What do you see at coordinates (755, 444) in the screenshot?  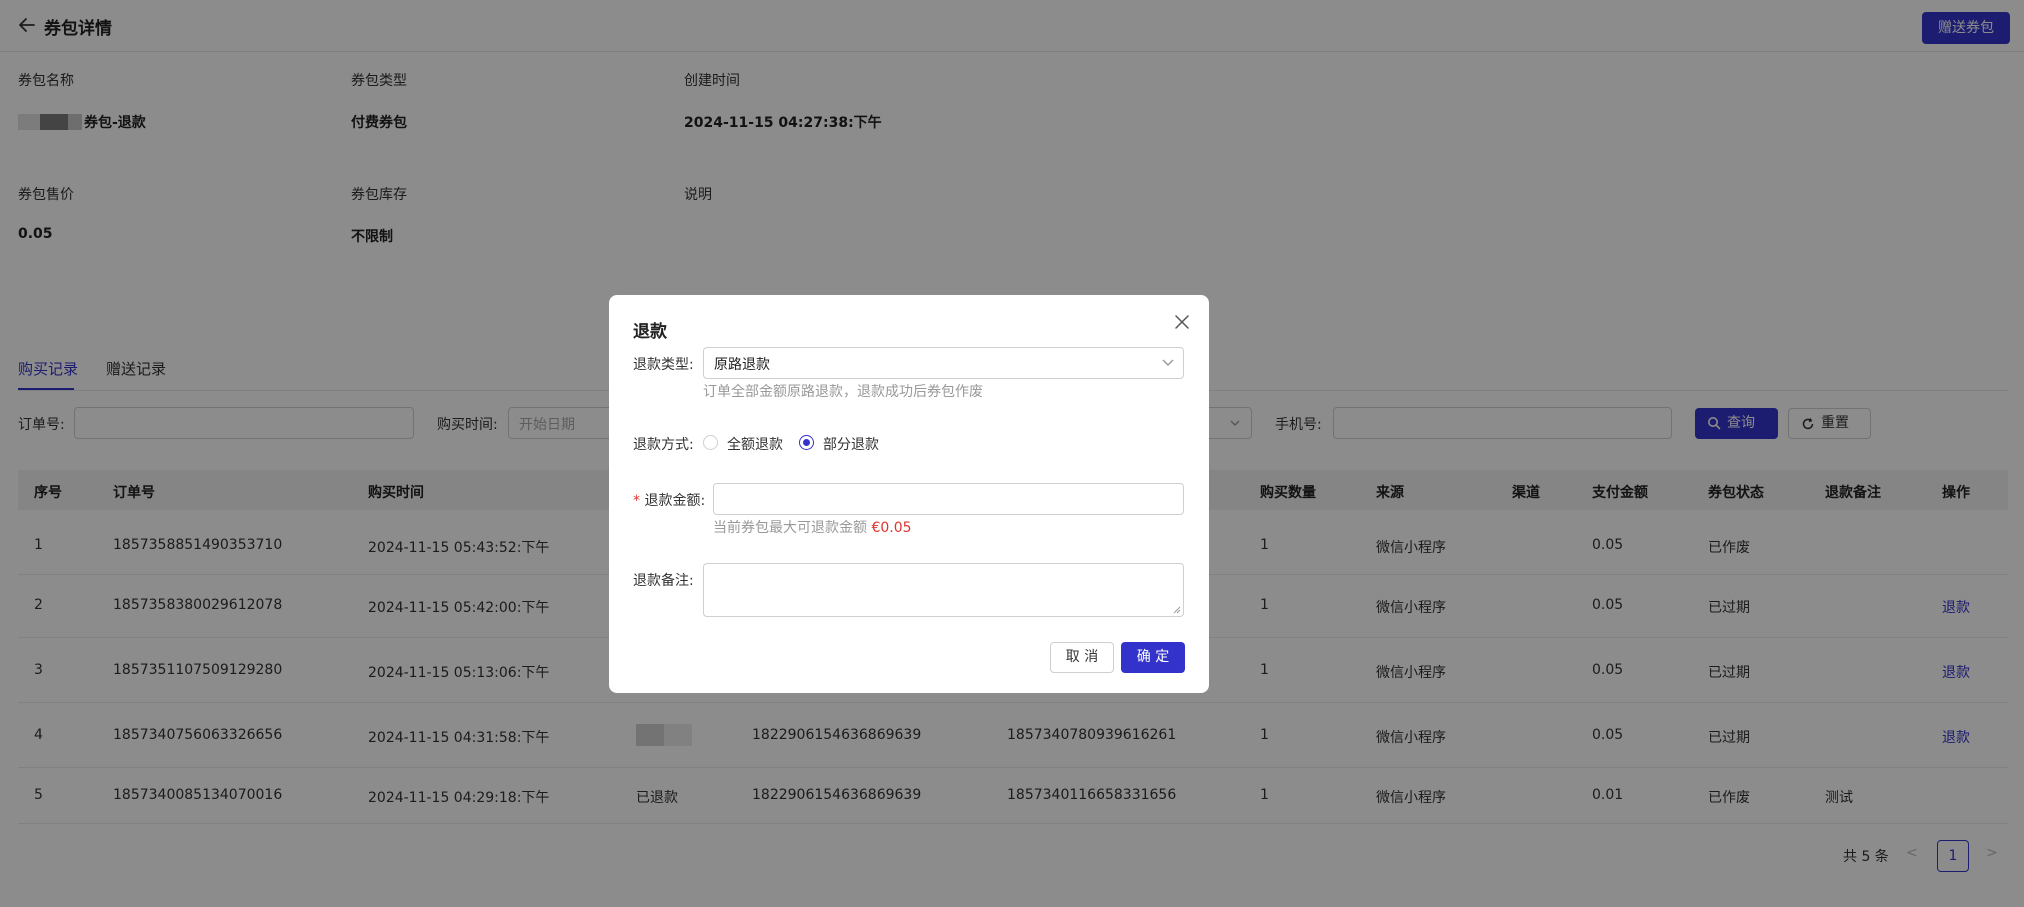 I see `full-refund-label: 全额退款` at bounding box center [755, 444].